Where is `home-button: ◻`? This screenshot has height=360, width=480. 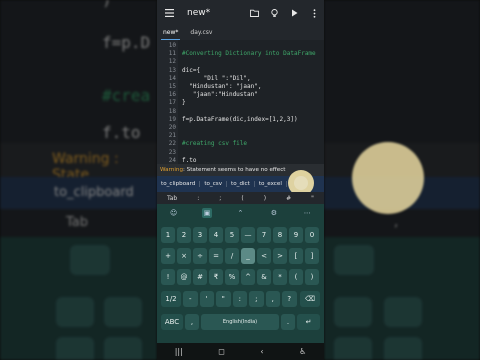 home-button: ◻ is located at coordinates (221, 351).